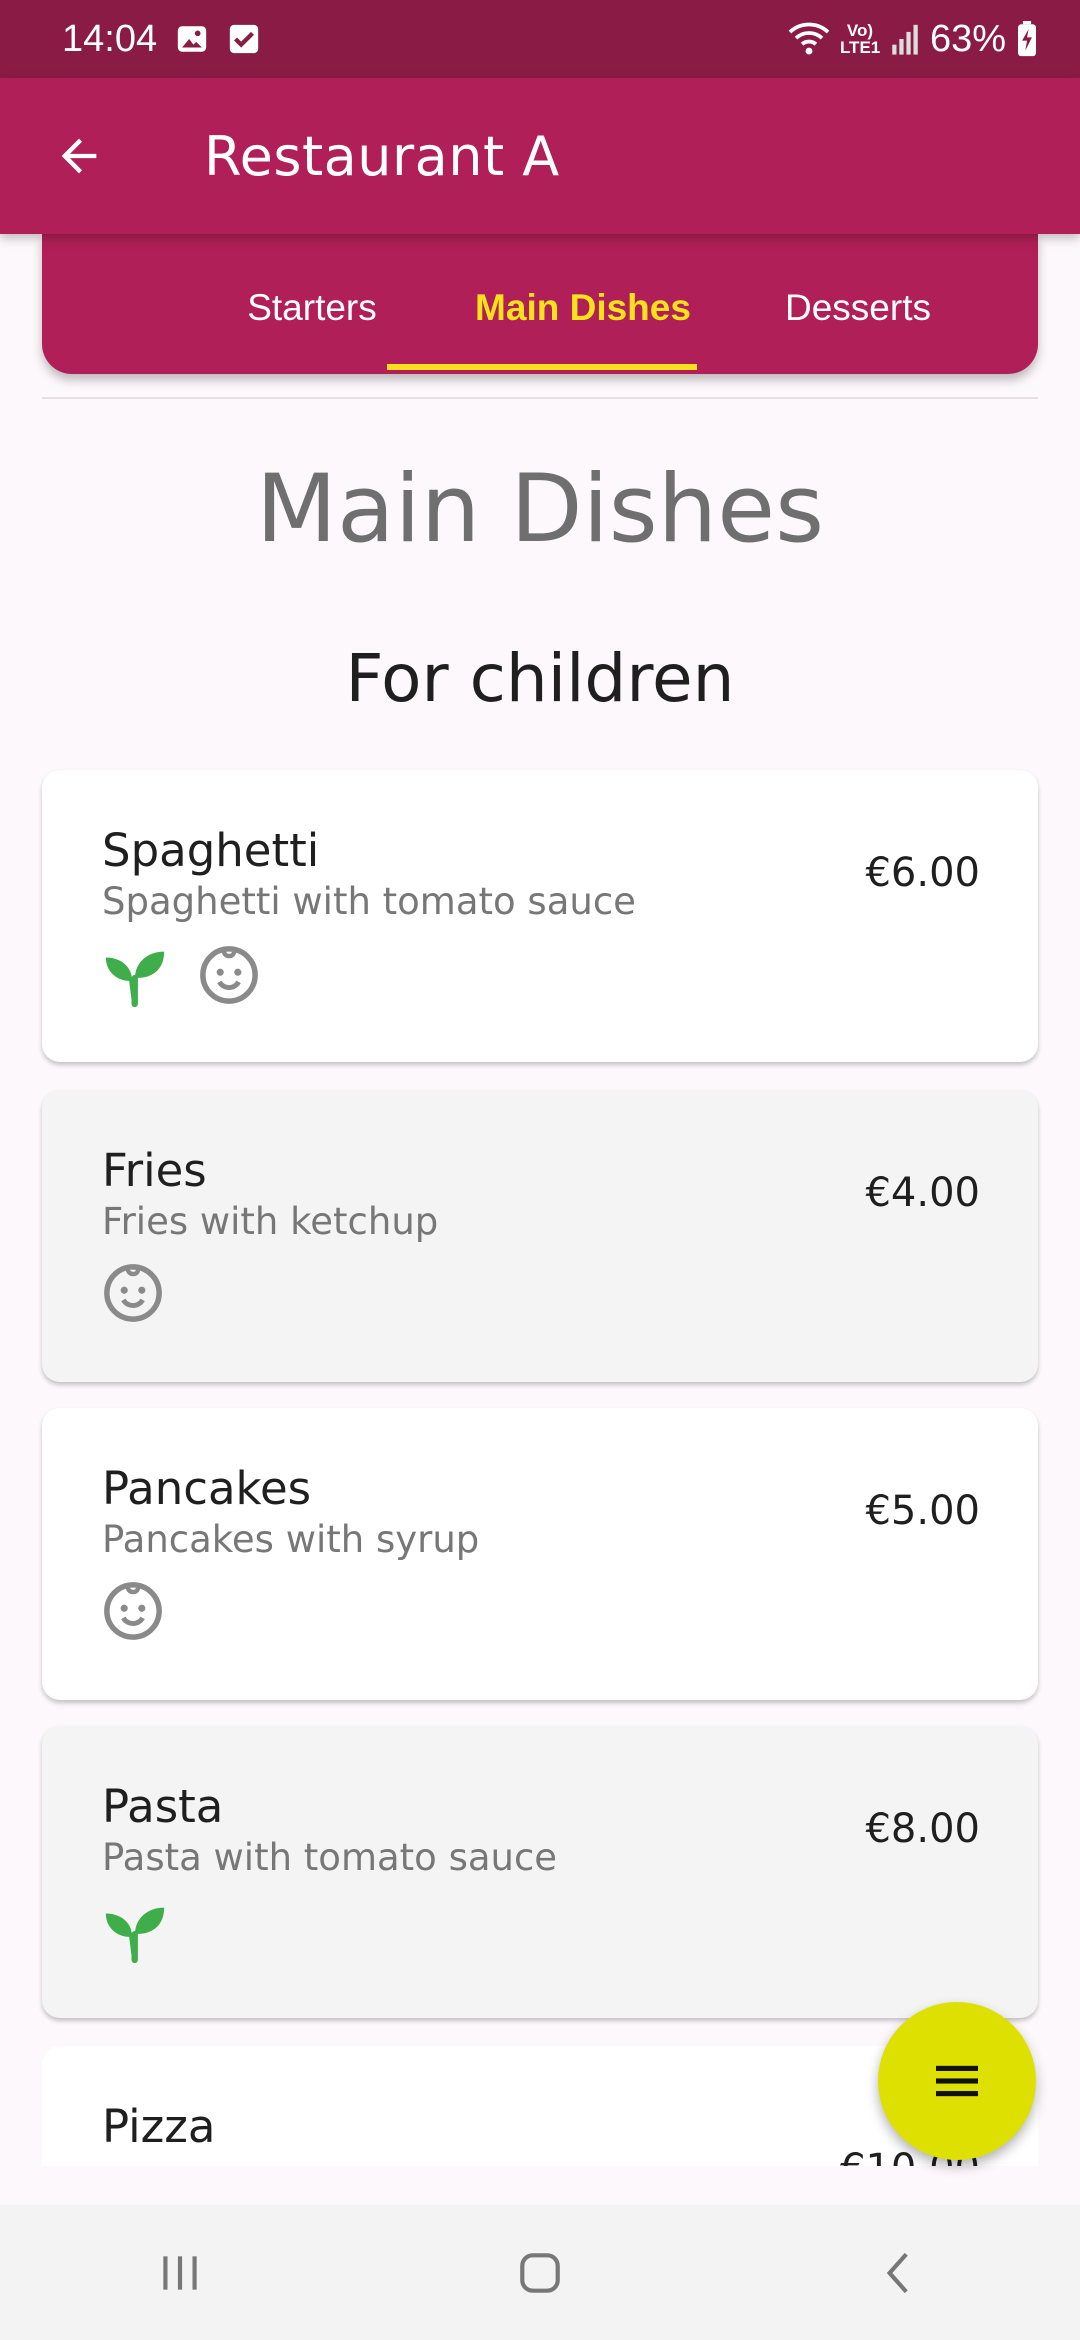 This screenshot has width=1080, height=2340. What do you see at coordinates (922, 1193) in the screenshot?
I see `dish-price: €4.00` at bounding box center [922, 1193].